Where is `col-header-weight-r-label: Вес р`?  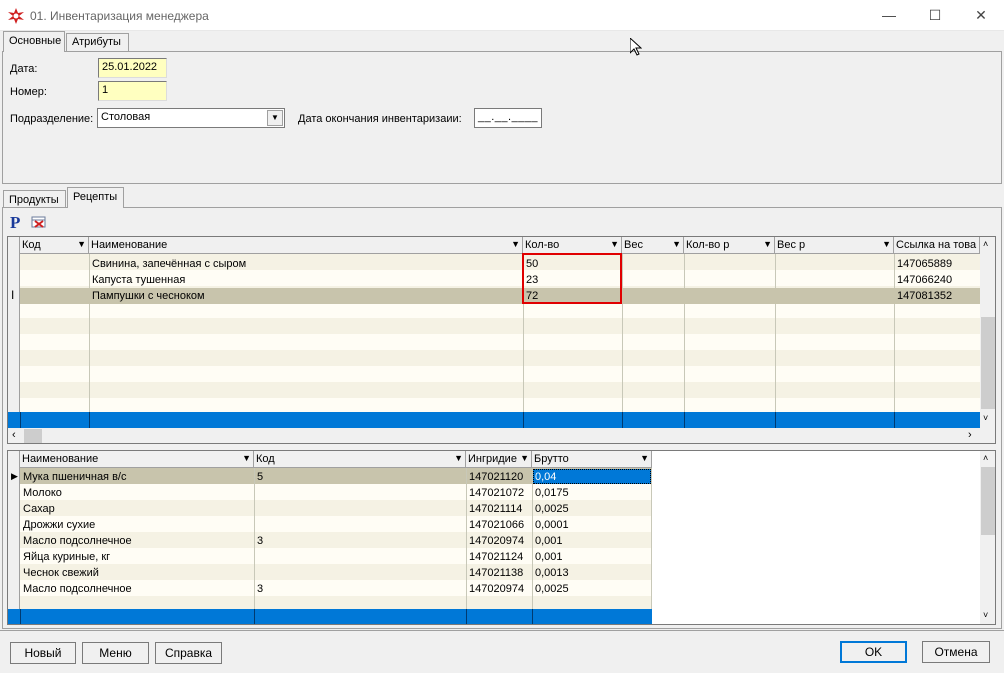
col-header-weight-r-label: Вес р is located at coordinates (791, 245).